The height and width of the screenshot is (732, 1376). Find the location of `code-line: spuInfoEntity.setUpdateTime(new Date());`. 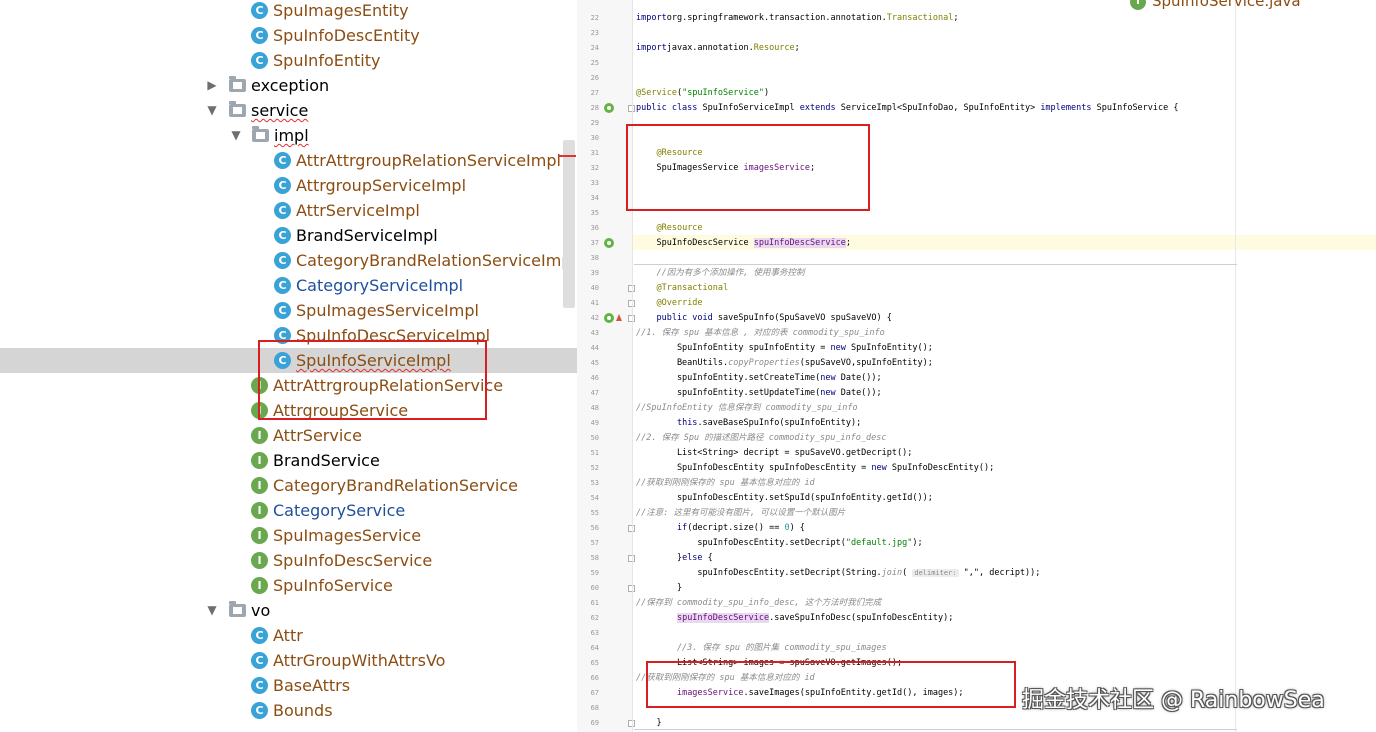

code-line: spuInfoEntity.setUpdateTime(new Date()); is located at coordinates (759, 393).